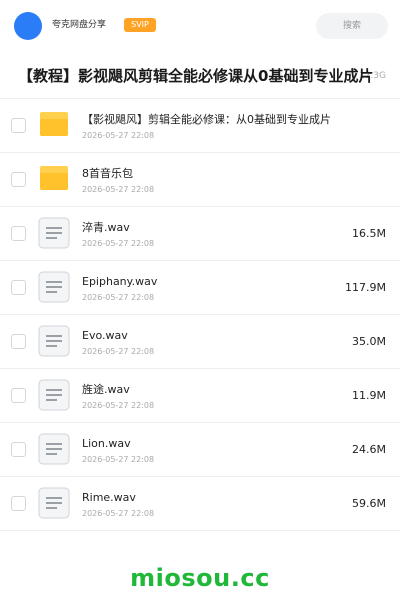 The width and height of the screenshot is (400, 600). What do you see at coordinates (369, 503) in the screenshot?
I see `item-size: 59.6M` at bounding box center [369, 503].